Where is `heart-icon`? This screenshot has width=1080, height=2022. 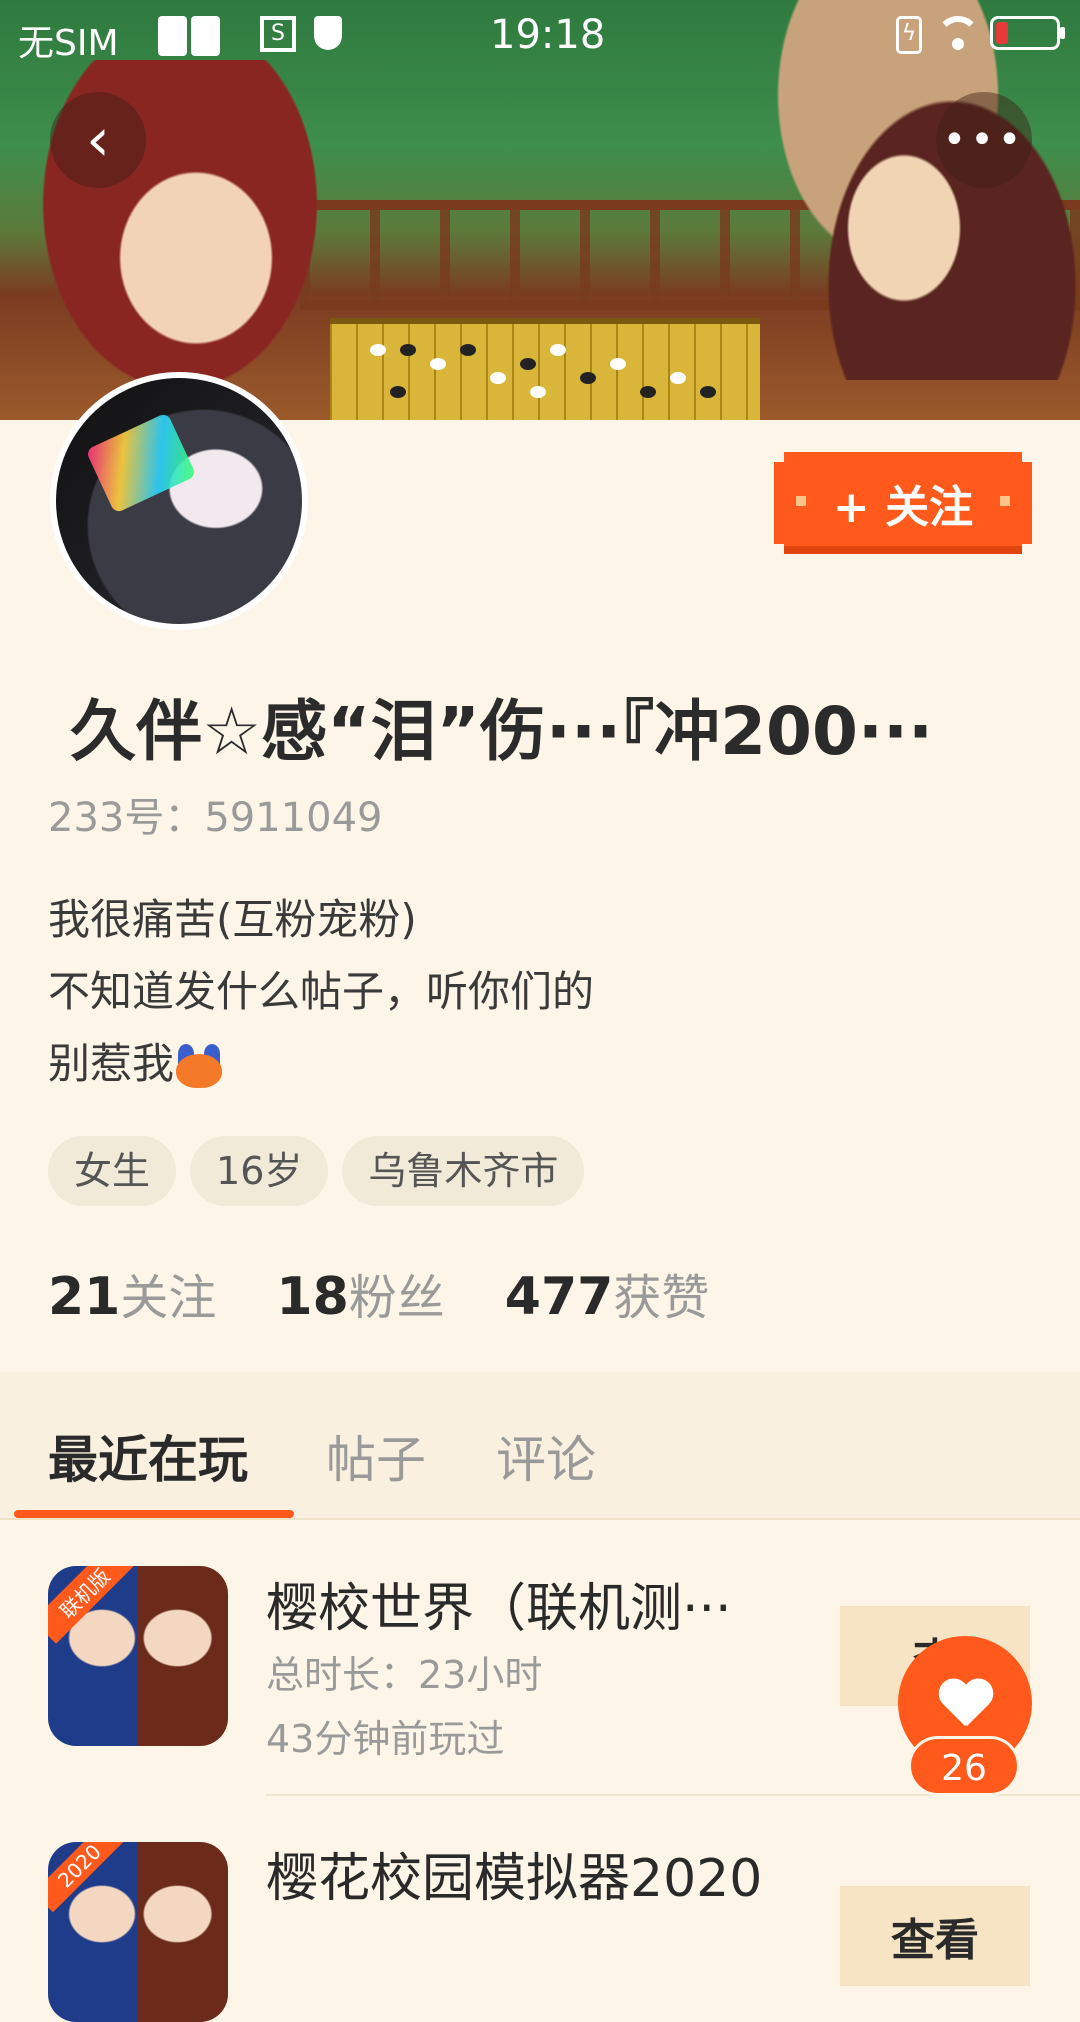 heart-icon is located at coordinates (965, 1705).